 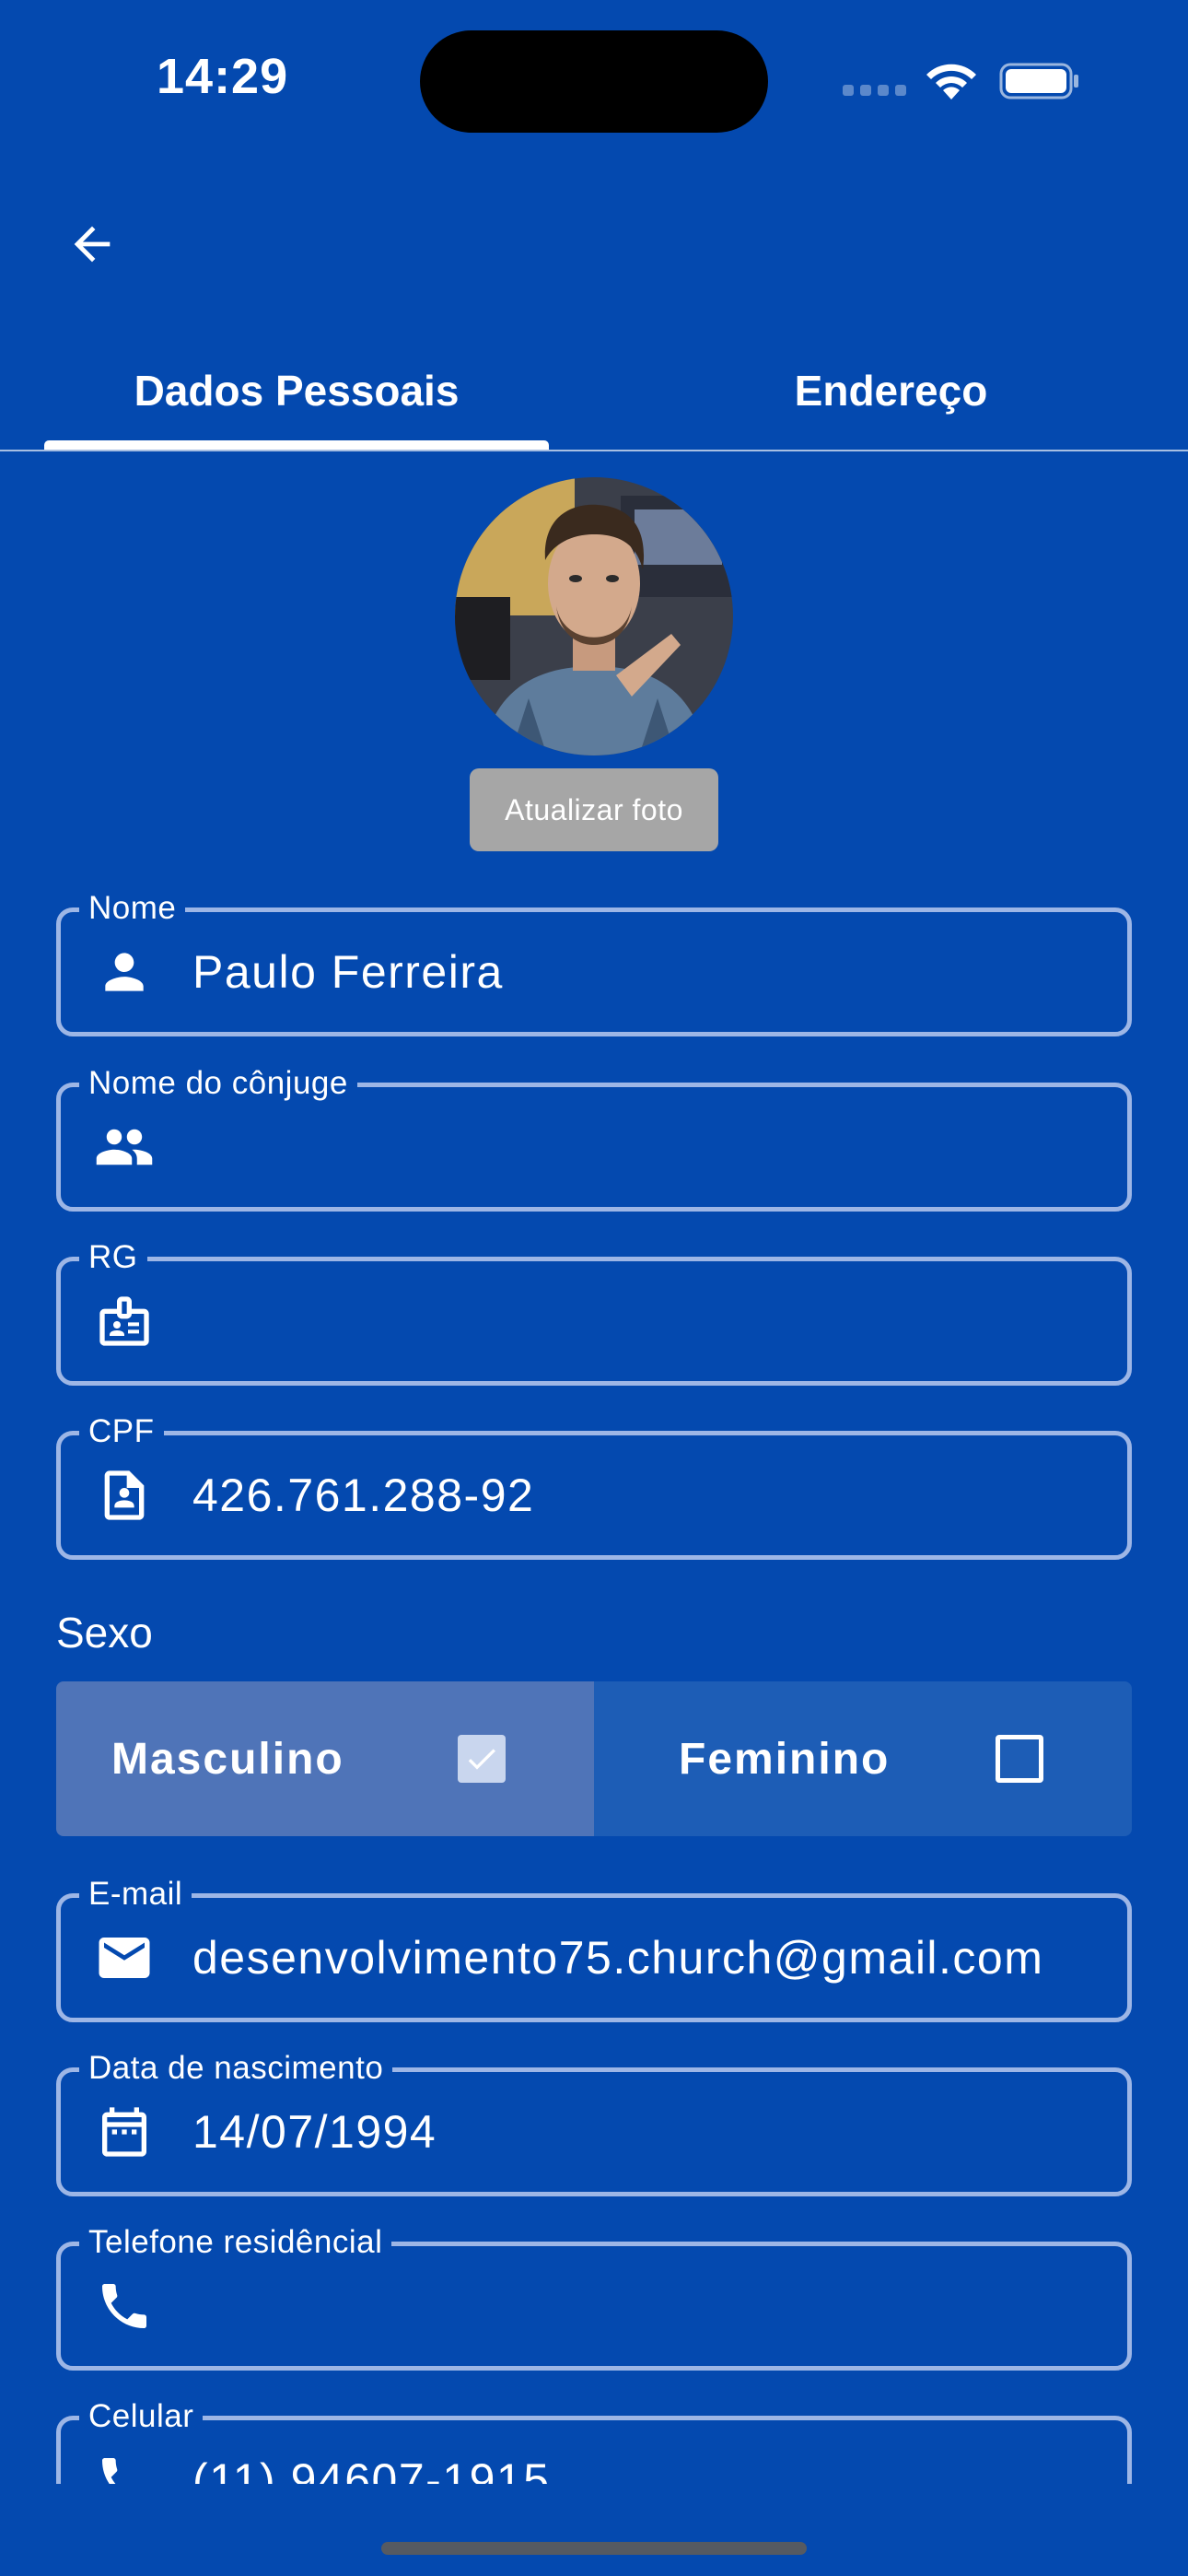 What do you see at coordinates (371, 2469) in the screenshot?
I see `celular-value: (11) 94607-1915` at bounding box center [371, 2469].